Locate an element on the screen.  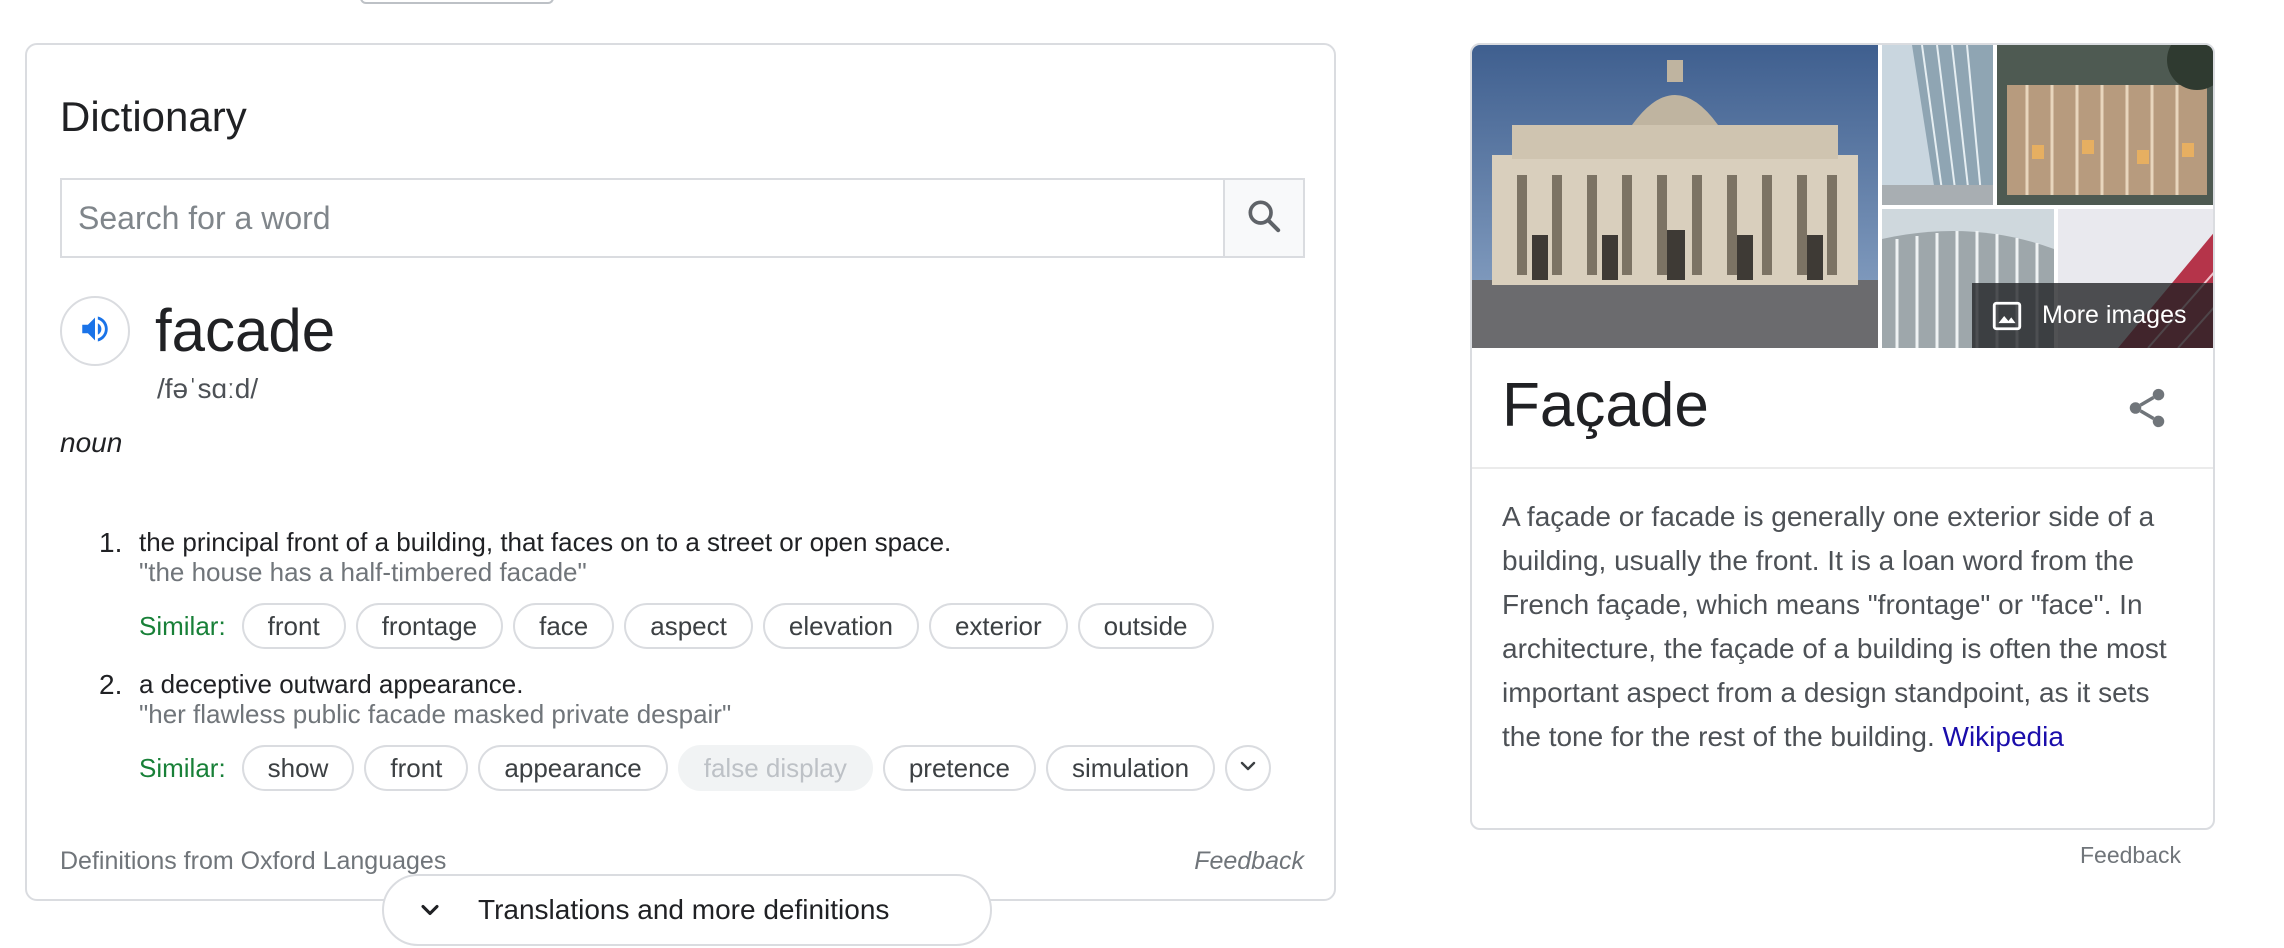
translations-more-definitions-button: Translations and more definitions is located at coordinates (687, 910).